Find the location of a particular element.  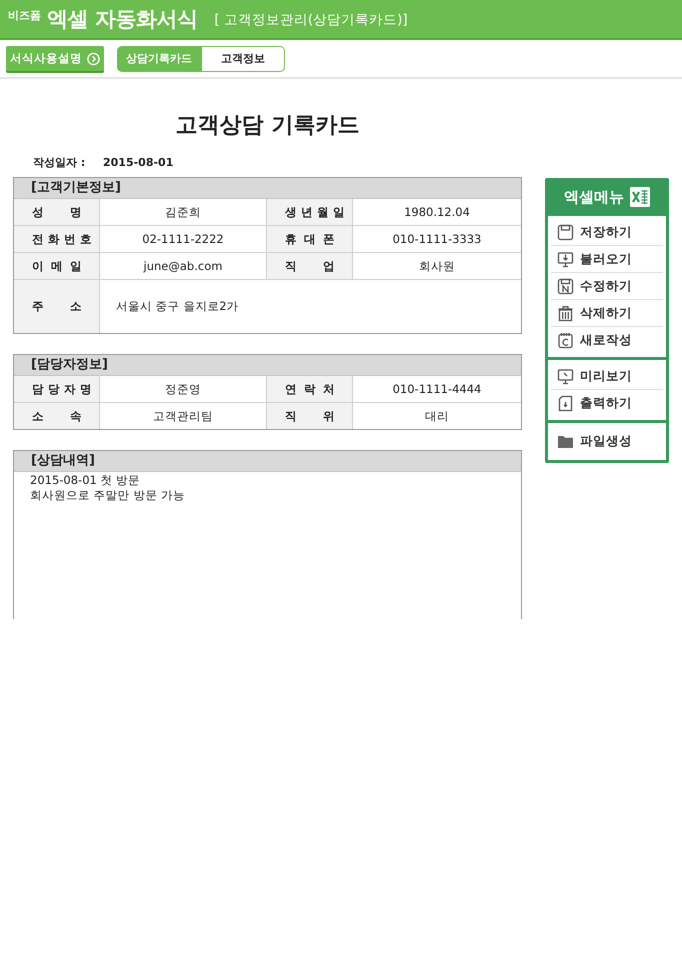

disk-letter-icon is located at coordinates (565, 286).